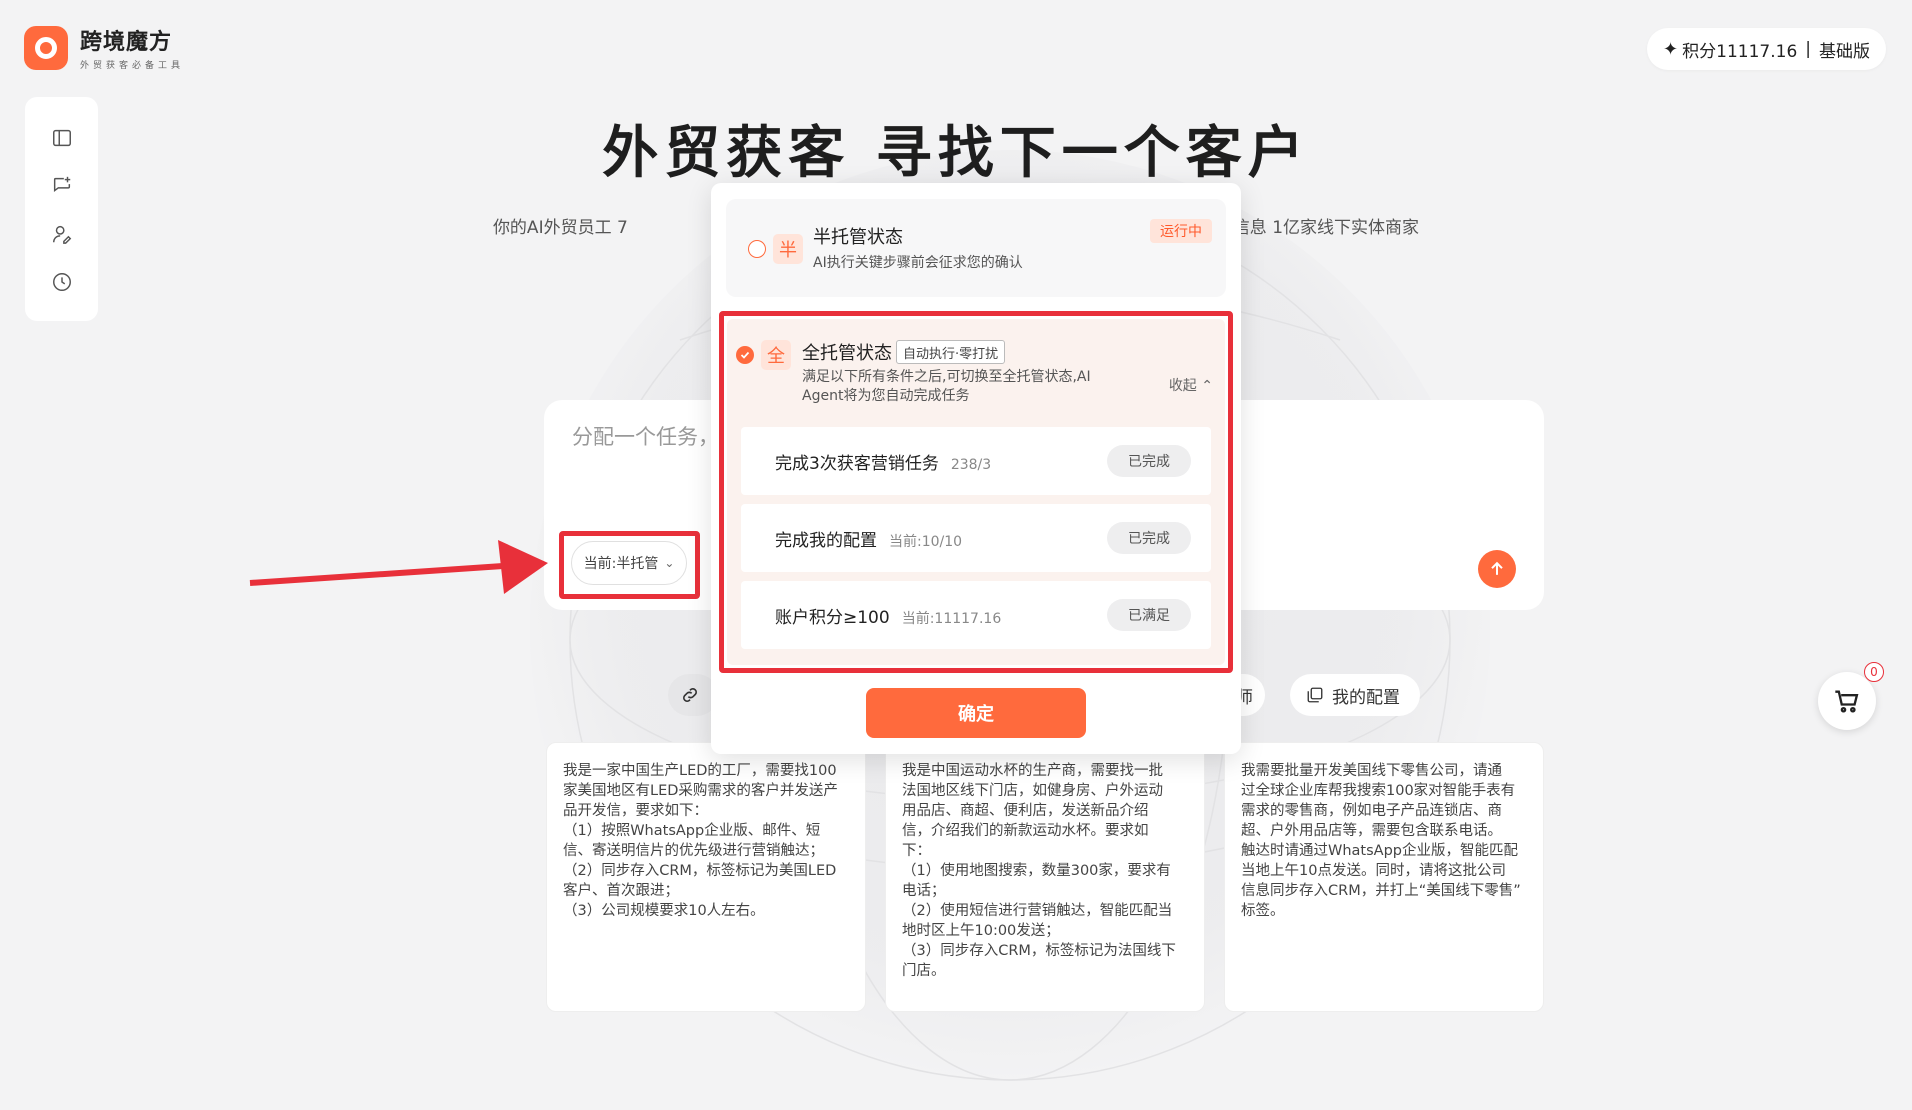 Image resolution: width=1912 pixels, height=1110 pixels. Describe the element at coordinates (1181, 231) in the screenshot. I see `running-status-badge: 运行中` at that location.